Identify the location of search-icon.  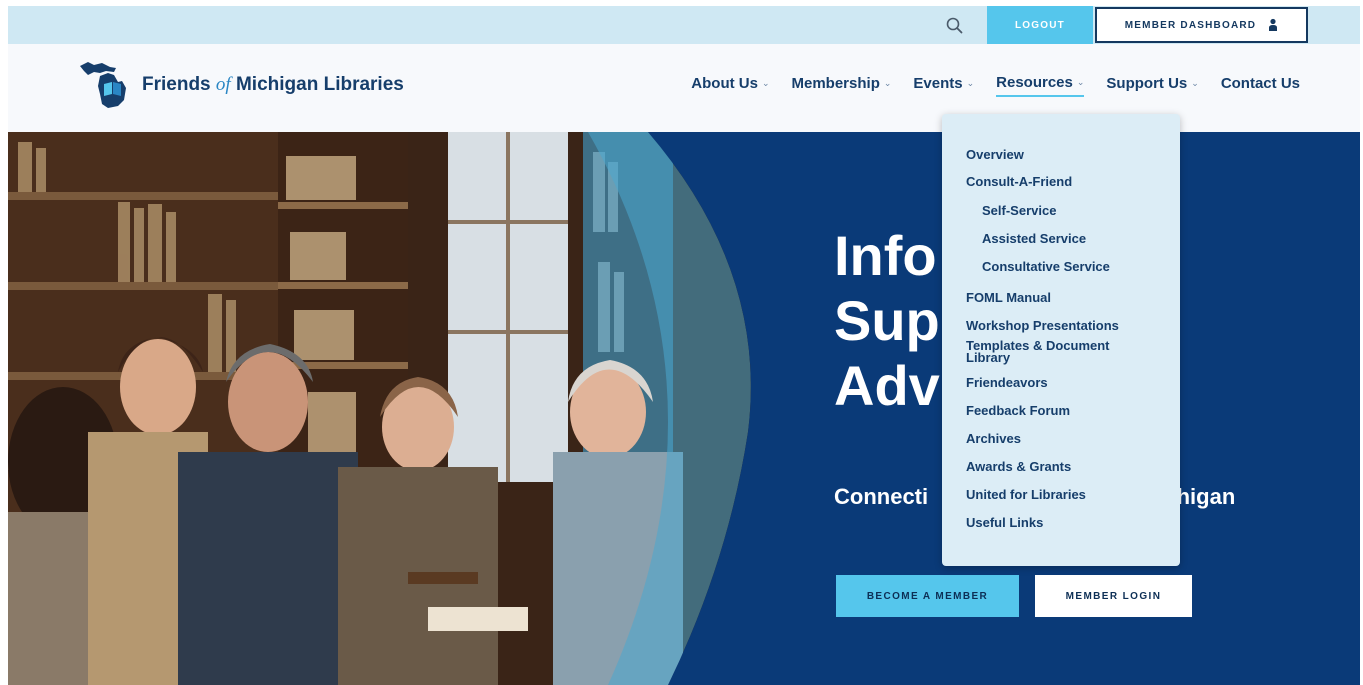
(954, 25).